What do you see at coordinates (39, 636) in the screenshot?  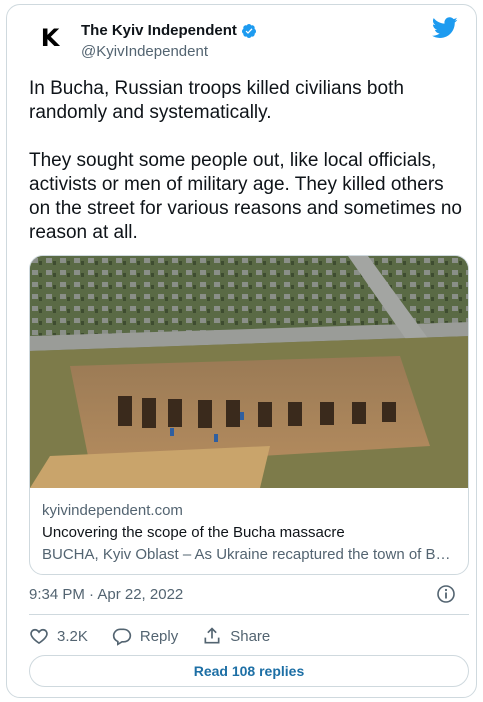 I see `heart-icon` at bounding box center [39, 636].